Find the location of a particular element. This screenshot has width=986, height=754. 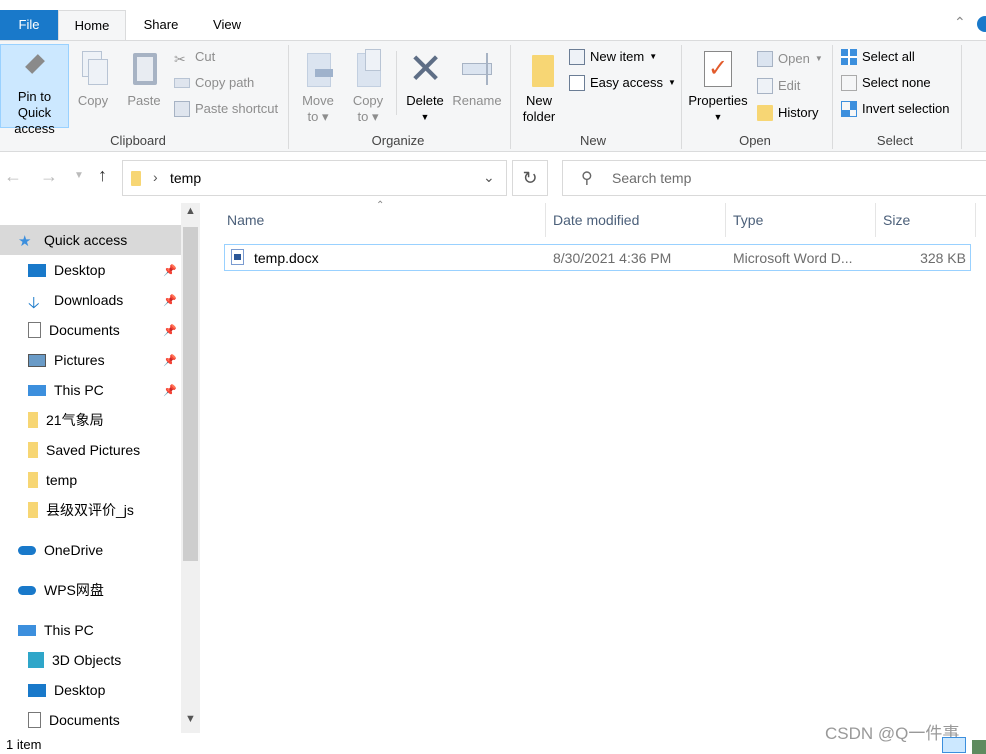

sidebar-item: This PC 📌 is located at coordinates (90, 390).